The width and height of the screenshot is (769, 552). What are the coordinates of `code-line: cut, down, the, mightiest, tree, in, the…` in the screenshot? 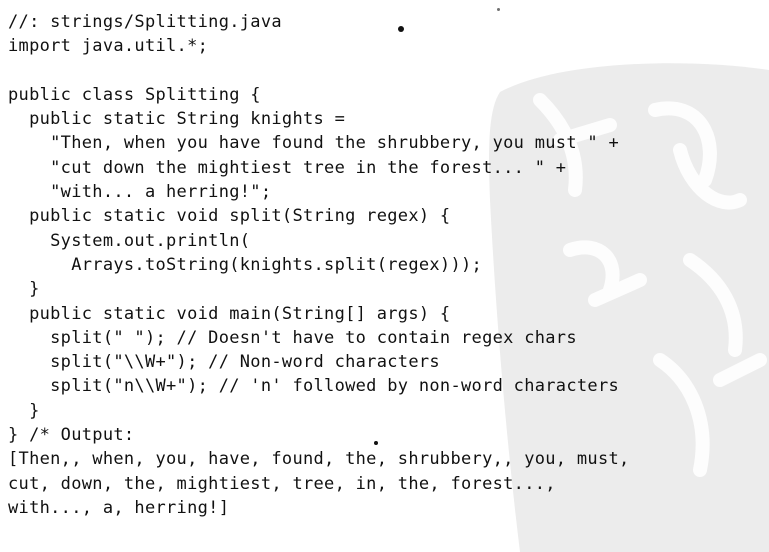 It's located at (282, 483).